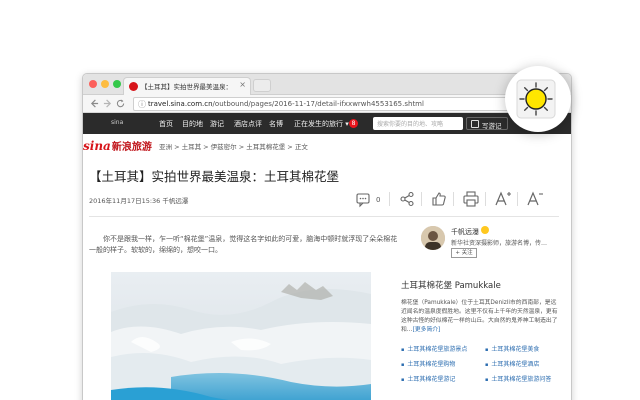 This screenshot has width=640, height=400. What do you see at coordinates (327, 84) in the screenshot?
I see `tab-bar: 【土耳其】实拍世界最美温泉： ×` at bounding box center [327, 84].